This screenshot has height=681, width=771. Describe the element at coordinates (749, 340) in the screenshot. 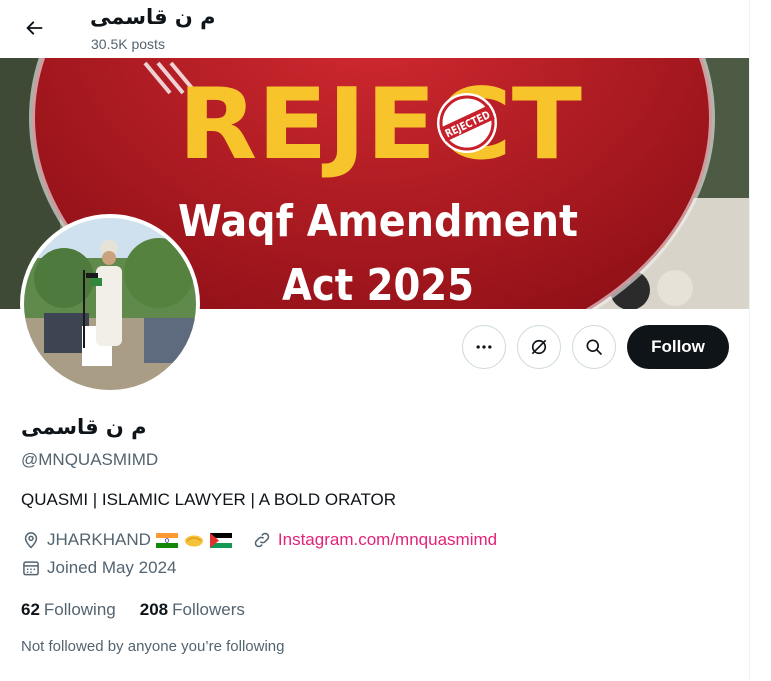

I see `column-divider` at that location.